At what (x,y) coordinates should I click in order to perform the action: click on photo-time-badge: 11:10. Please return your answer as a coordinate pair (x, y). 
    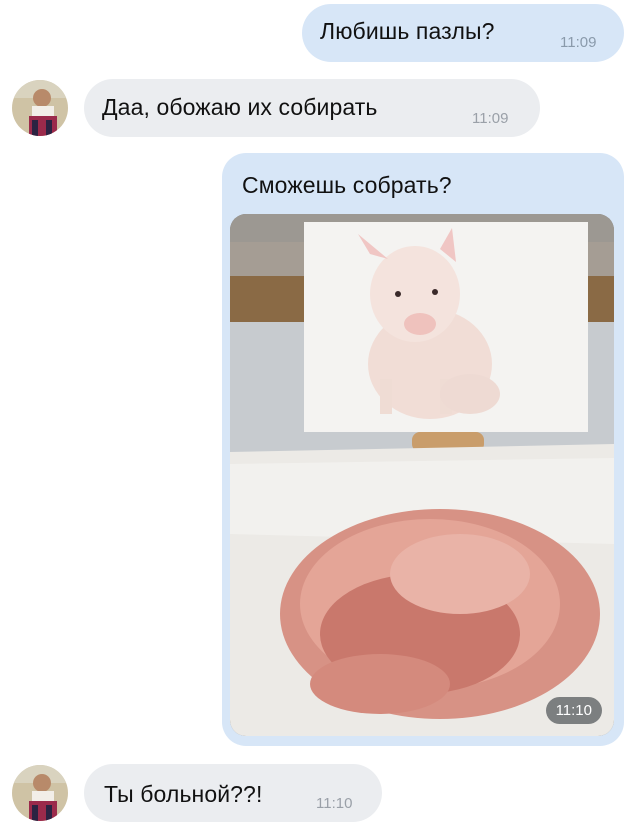
    Looking at the image, I should click on (573, 710).